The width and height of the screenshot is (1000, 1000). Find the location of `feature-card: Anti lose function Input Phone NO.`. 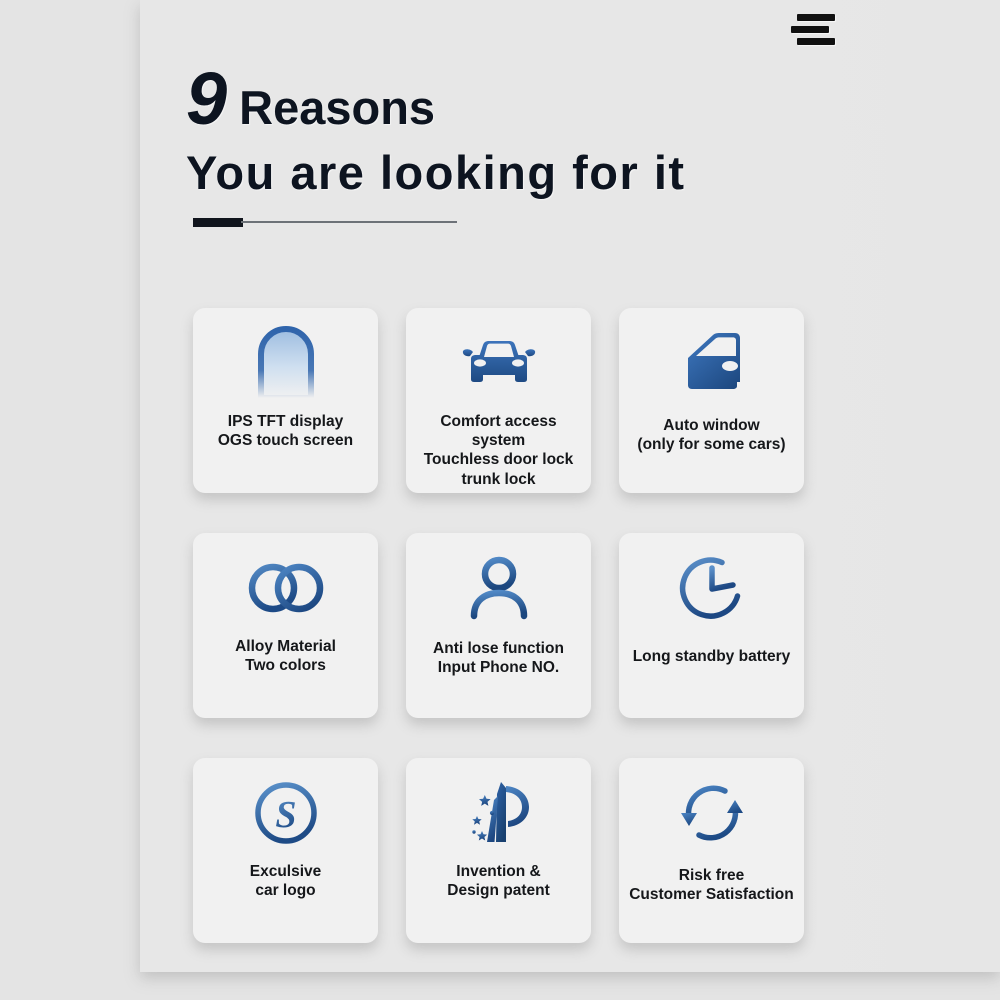

feature-card: Anti lose function Input Phone NO. is located at coordinates (498, 625).